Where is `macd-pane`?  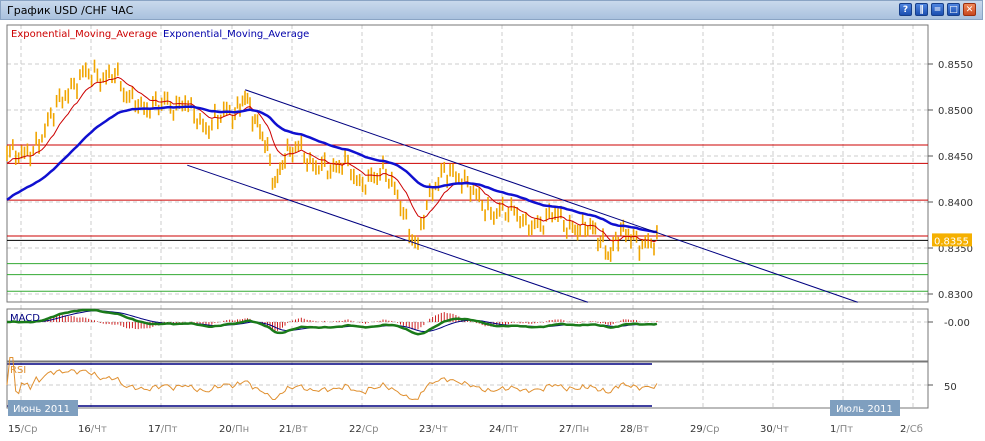 macd-pane is located at coordinates (467, 335).